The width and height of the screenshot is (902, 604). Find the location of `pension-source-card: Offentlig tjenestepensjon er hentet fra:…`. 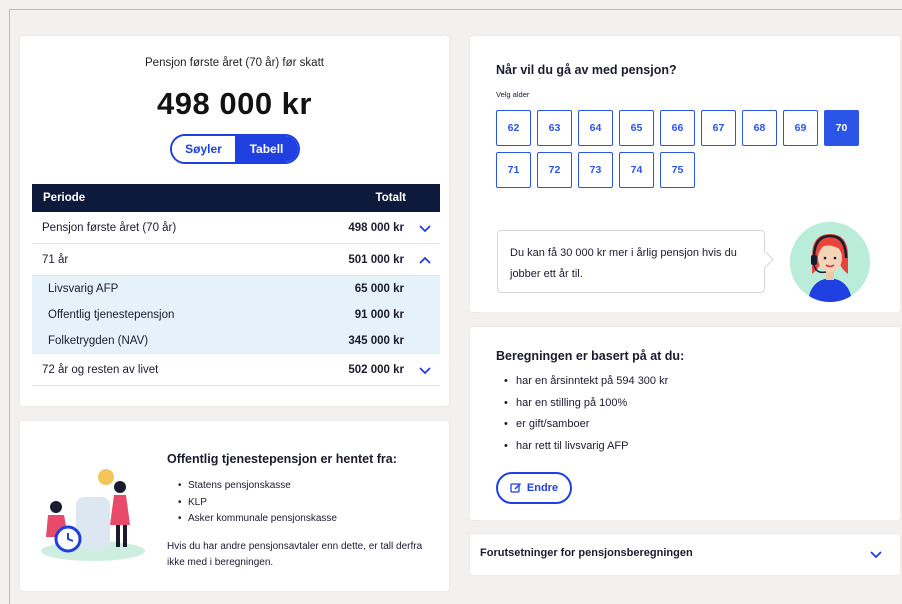

pension-source-card: Offentlig tjenestepensjon er hentet fra:… is located at coordinates (234, 506).